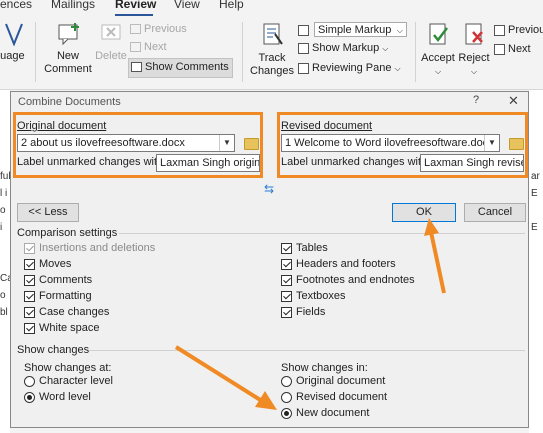  What do you see at coordinates (435, 256) in the screenshot?
I see `arrow-to-ok` at bounding box center [435, 256].